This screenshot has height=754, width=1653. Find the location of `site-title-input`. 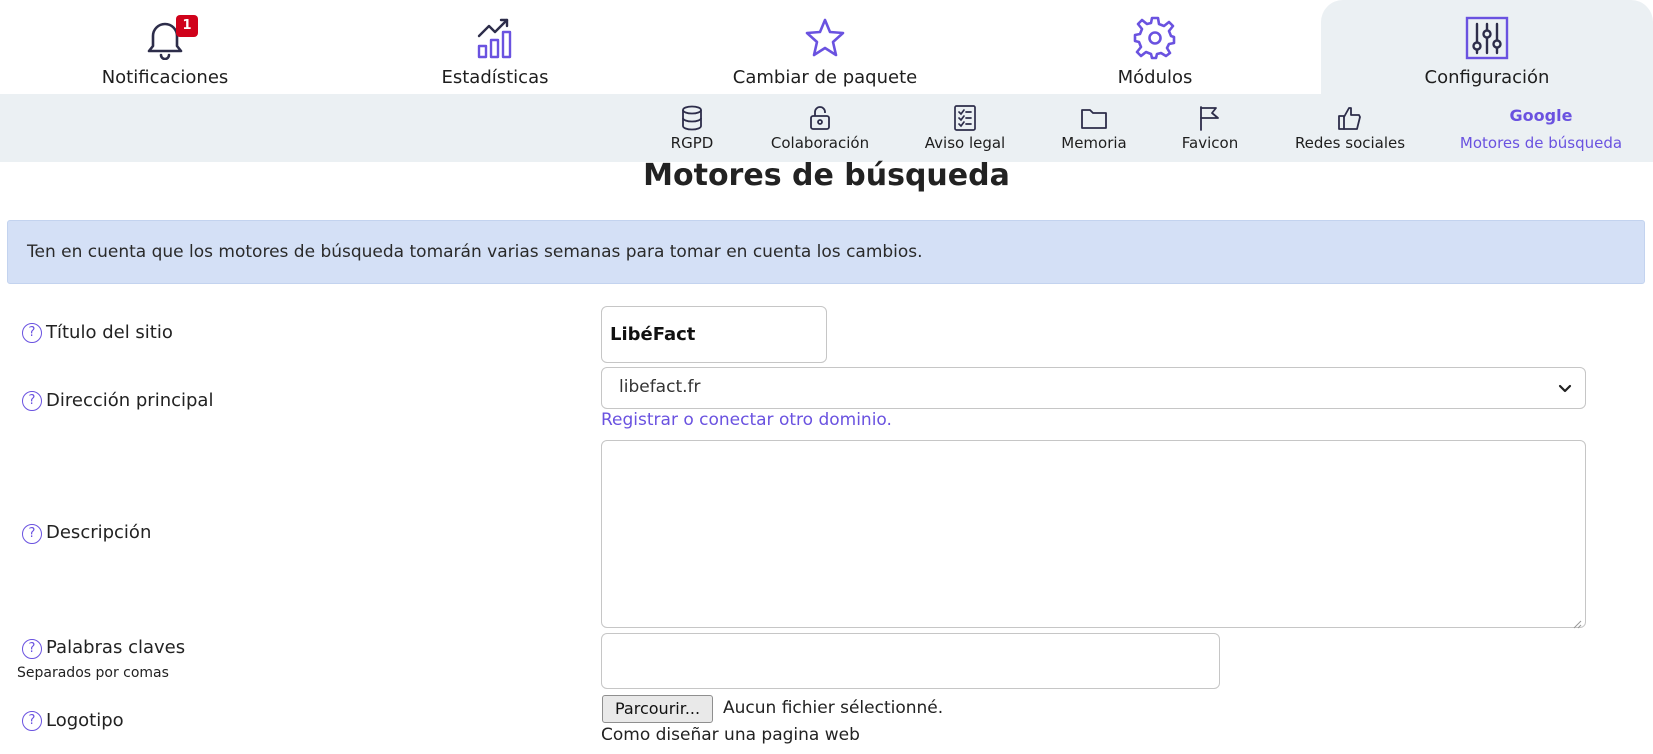

site-title-input is located at coordinates (714, 334).